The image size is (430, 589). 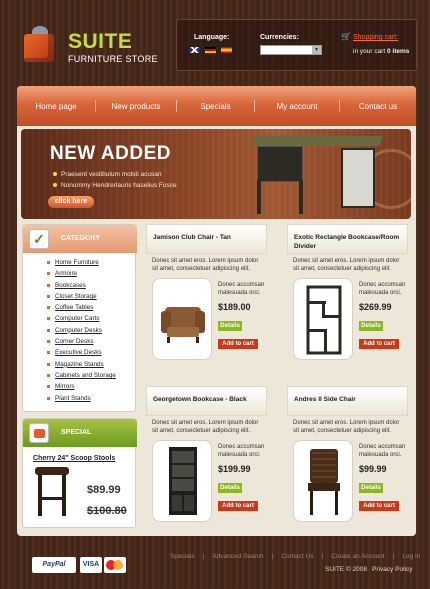 What do you see at coordinates (234, 307) in the screenshot?
I see `product-price: $189.00` at bounding box center [234, 307].